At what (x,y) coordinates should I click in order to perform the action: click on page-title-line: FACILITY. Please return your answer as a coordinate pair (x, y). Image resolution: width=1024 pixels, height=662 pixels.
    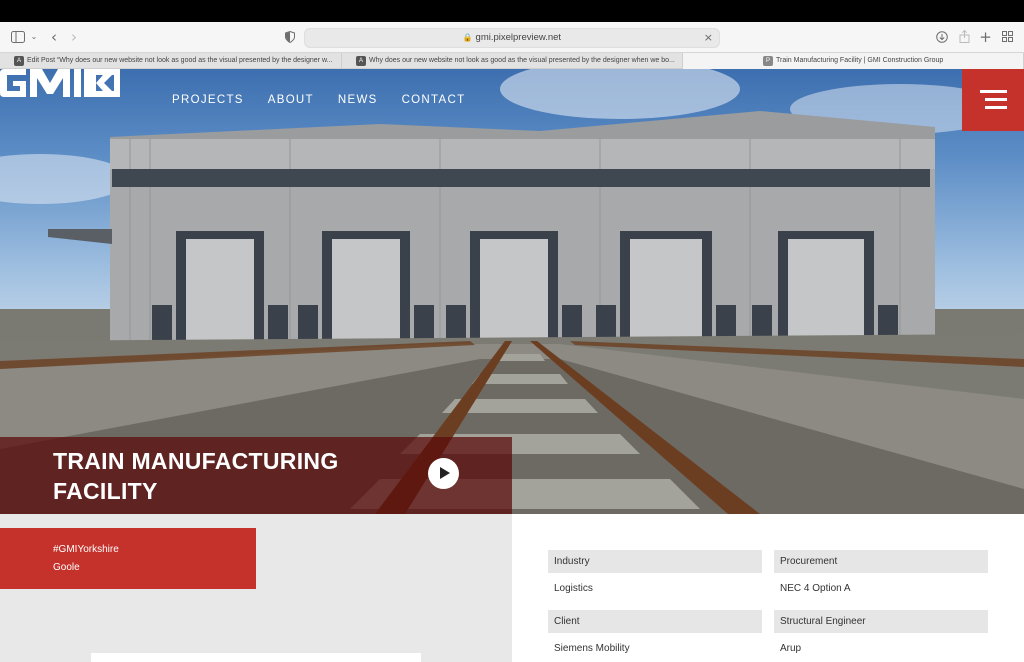
    Looking at the image, I should click on (105, 491).